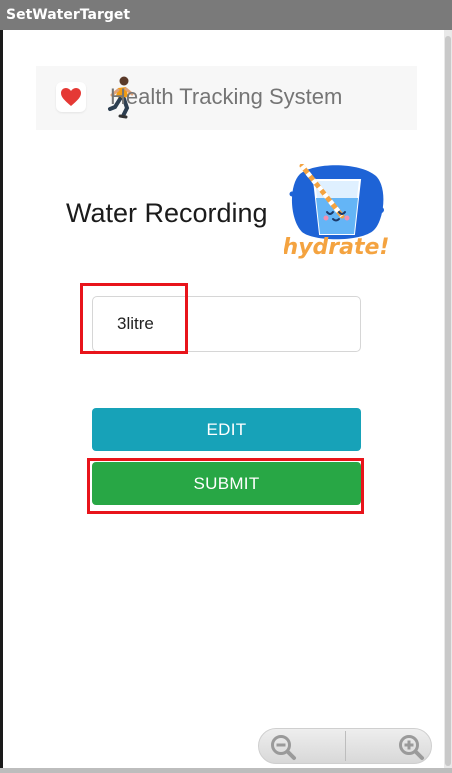 This screenshot has width=452, height=773. What do you see at coordinates (411, 747) in the screenshot?
I see `zoom-in-icon` at bounding box center [411, 747].